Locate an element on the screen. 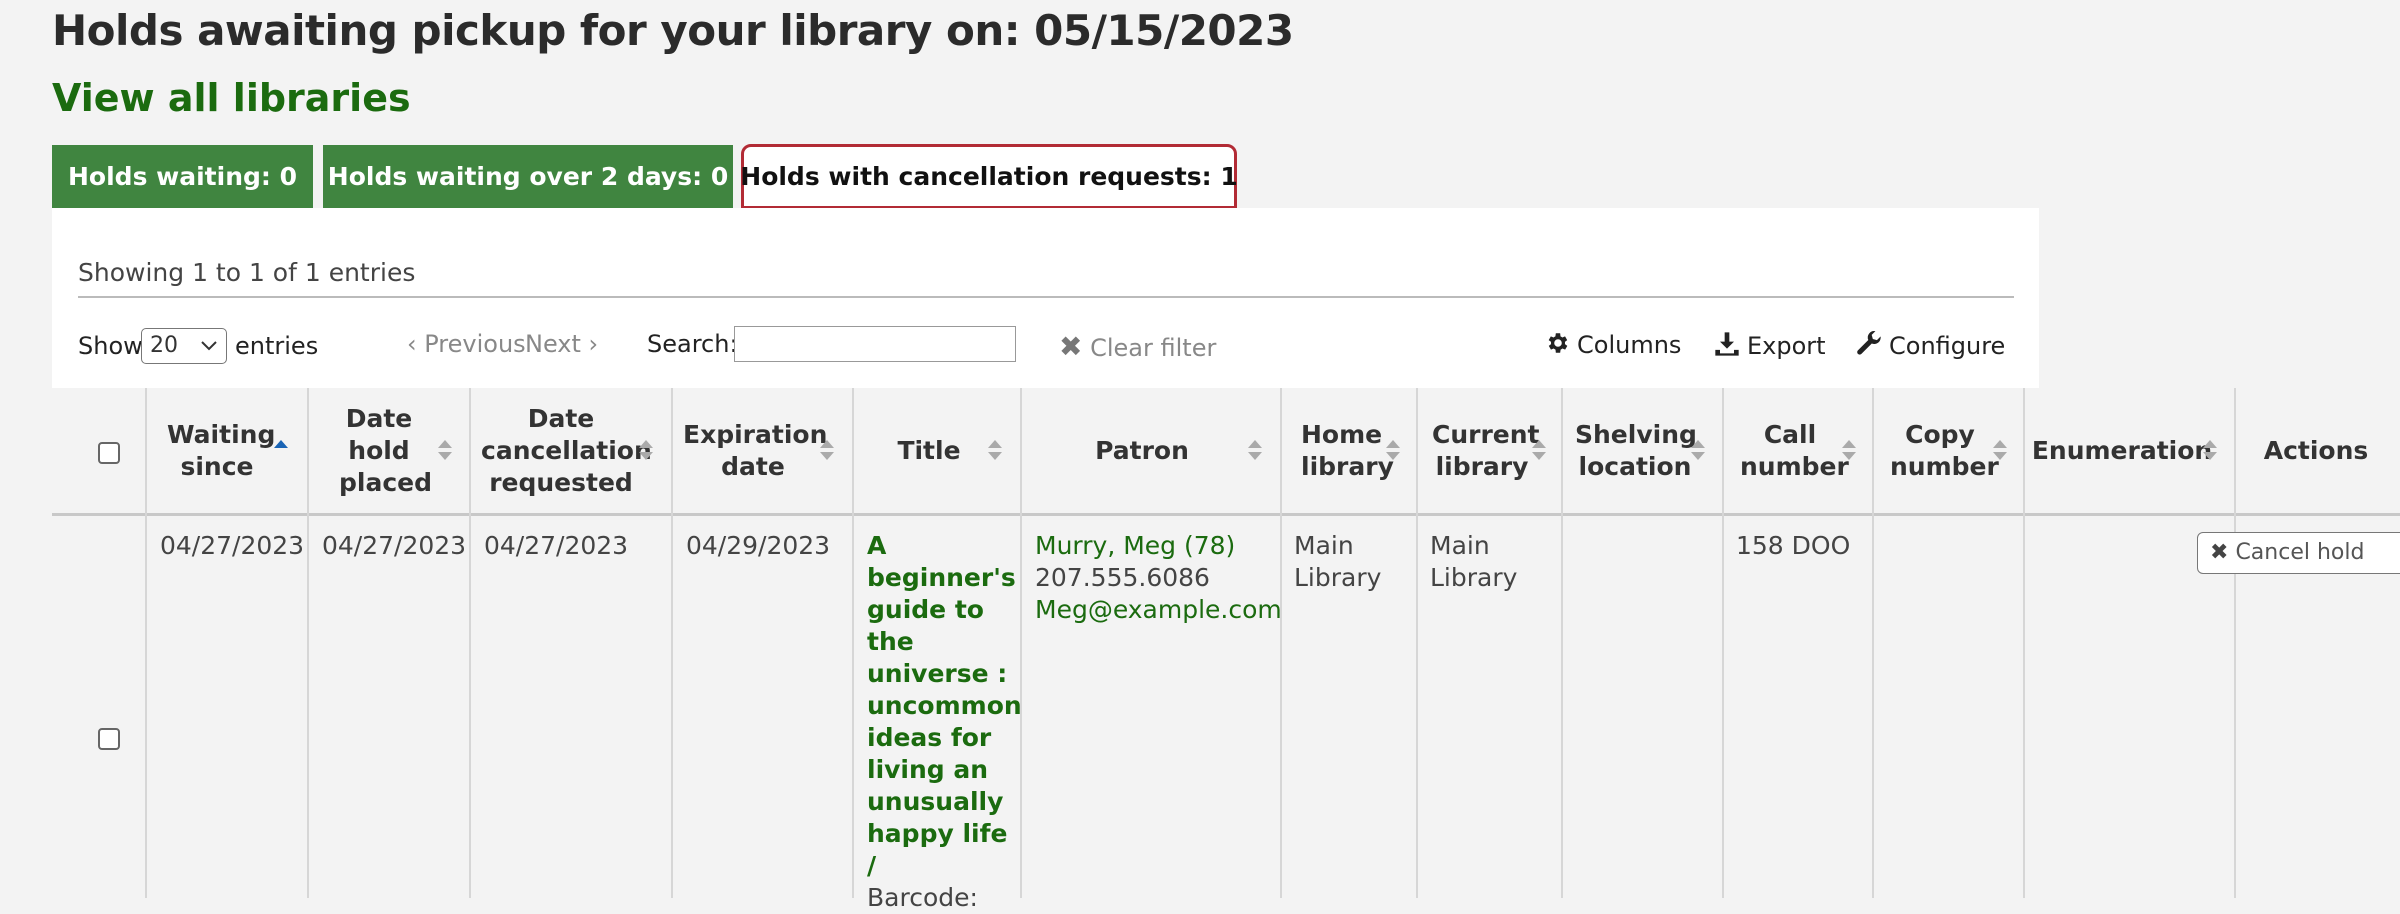  chevron-left-icon: ‹ is located at coordinates (416, 344).